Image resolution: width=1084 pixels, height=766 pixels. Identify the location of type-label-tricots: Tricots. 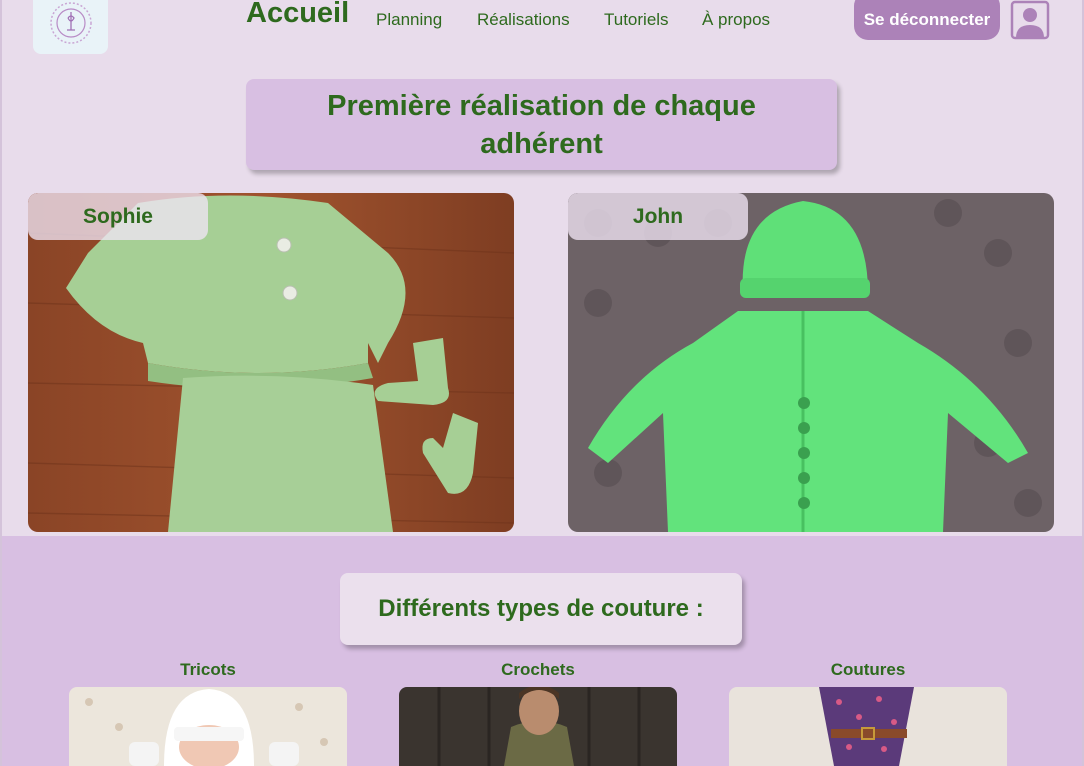
(208, 669).